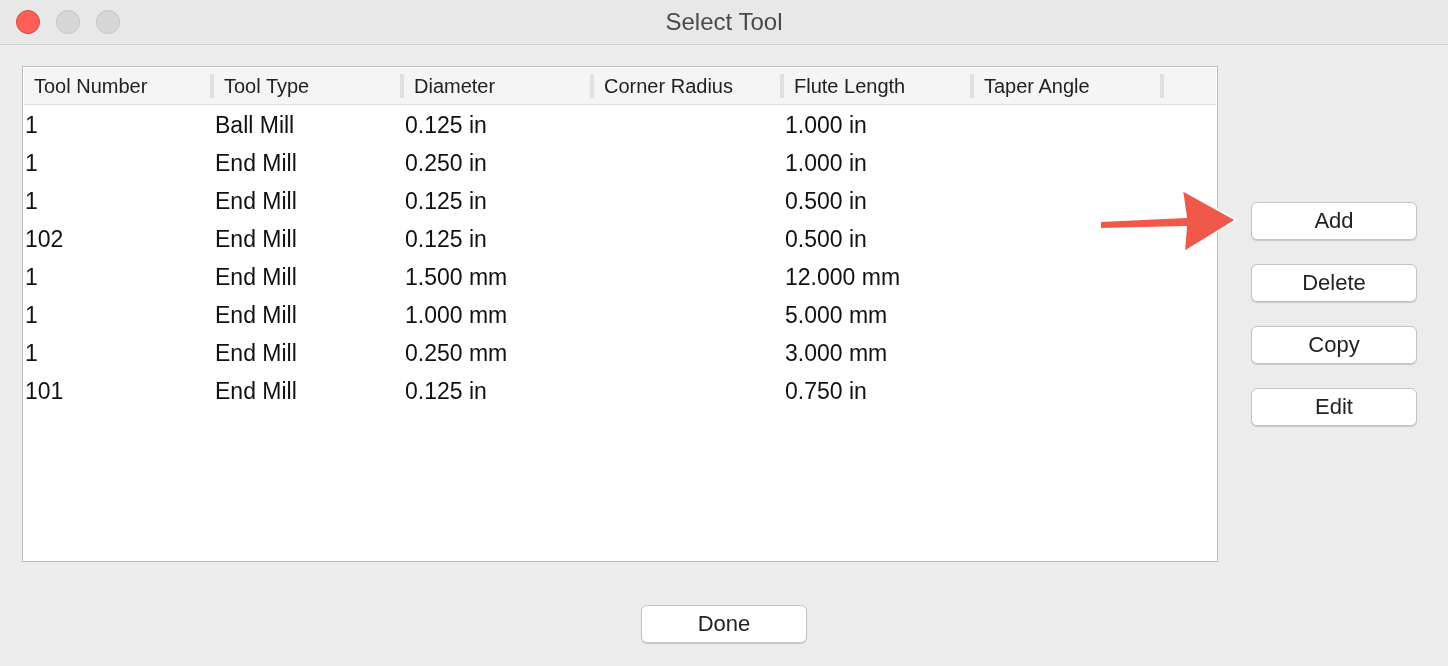  What do you see at coordinates (1334, 407) in the screenshot?
I see `action-button: Edit` at bounding box center [1334, 407].